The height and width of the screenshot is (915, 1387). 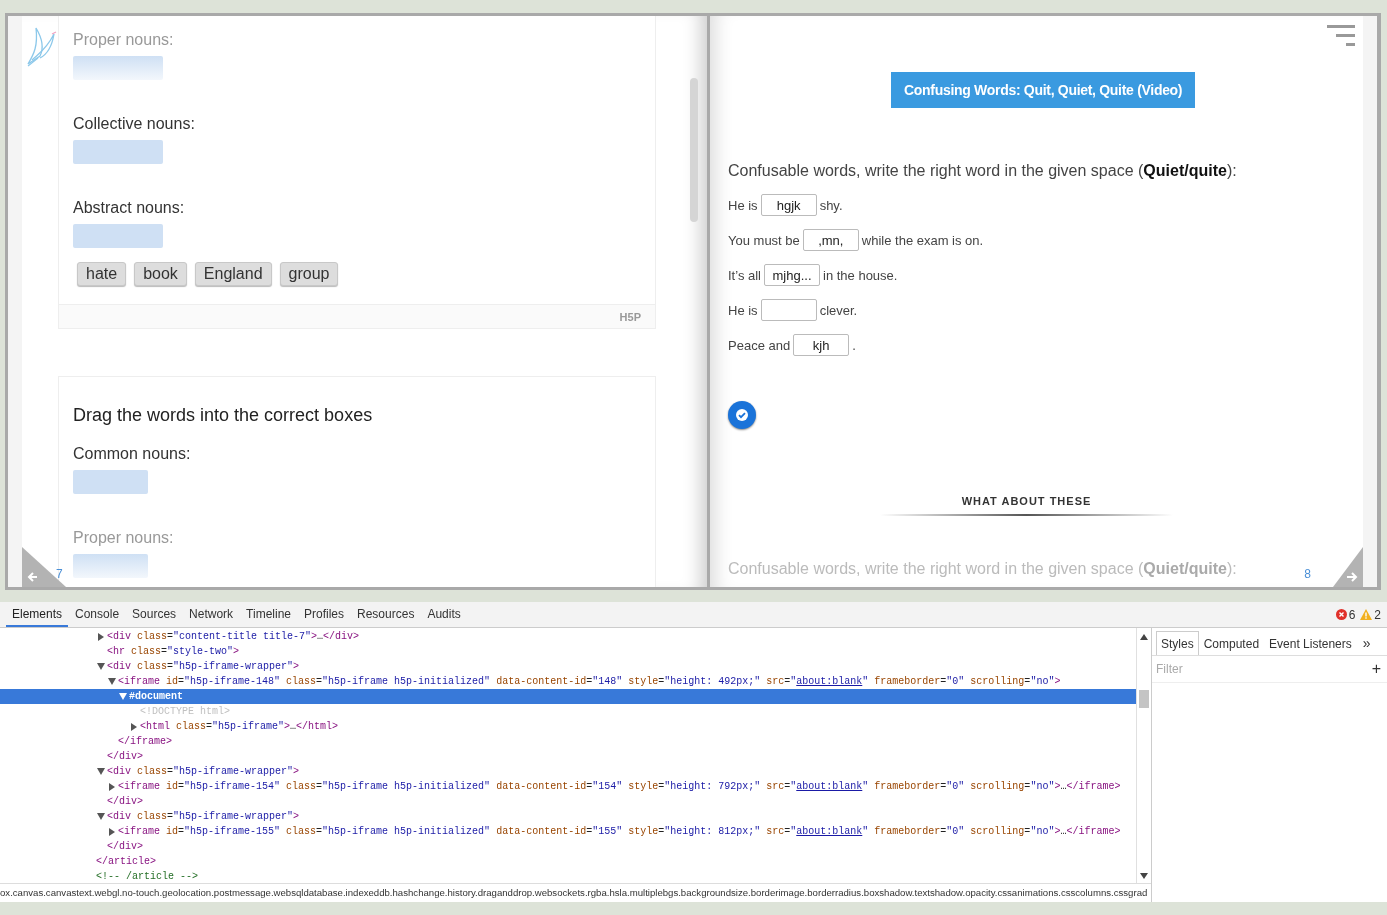 I want to click on scroll-up-icon, so click(x=1144, y=637).